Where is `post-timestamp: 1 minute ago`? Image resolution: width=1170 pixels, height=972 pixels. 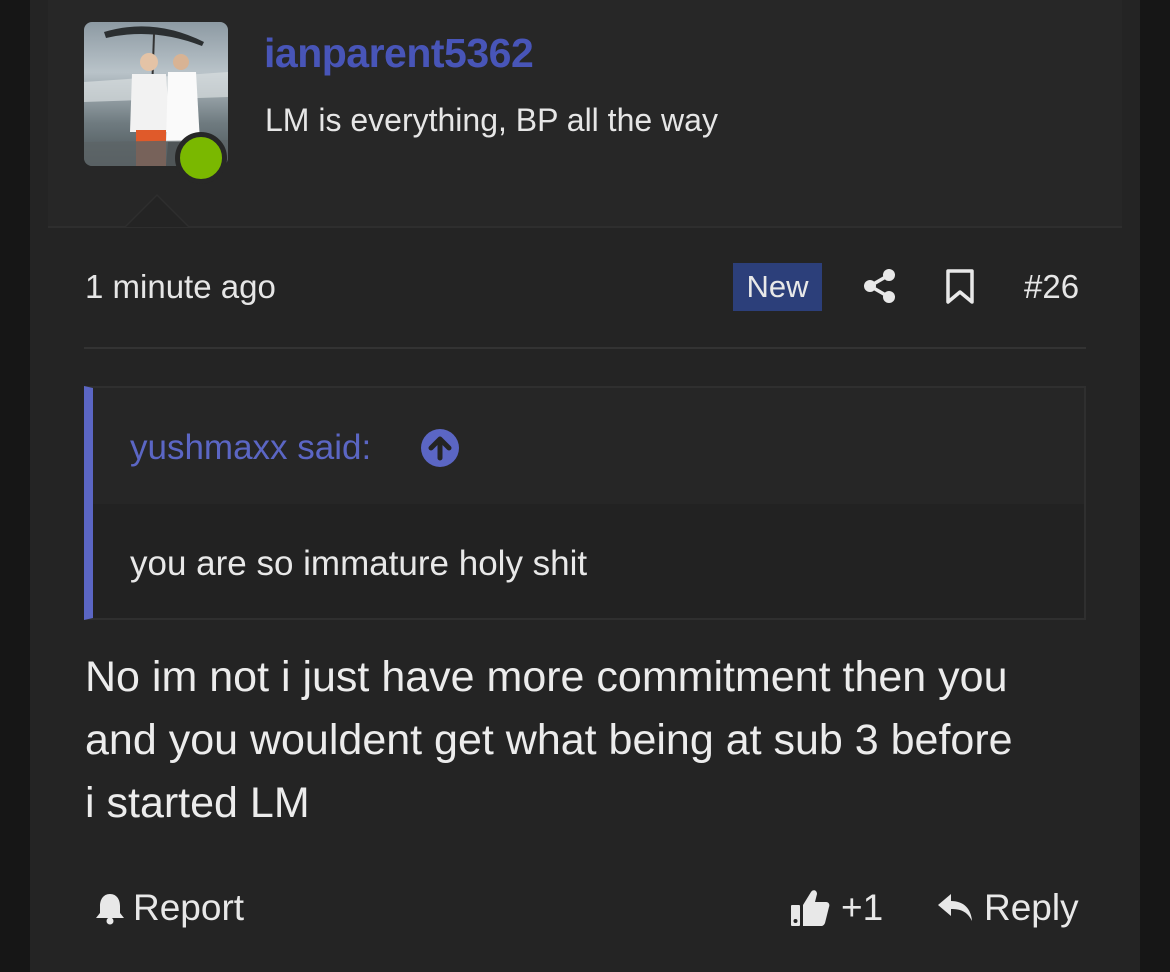 post-timestamp: 1 minute ago is located at coordinates (180, 287).